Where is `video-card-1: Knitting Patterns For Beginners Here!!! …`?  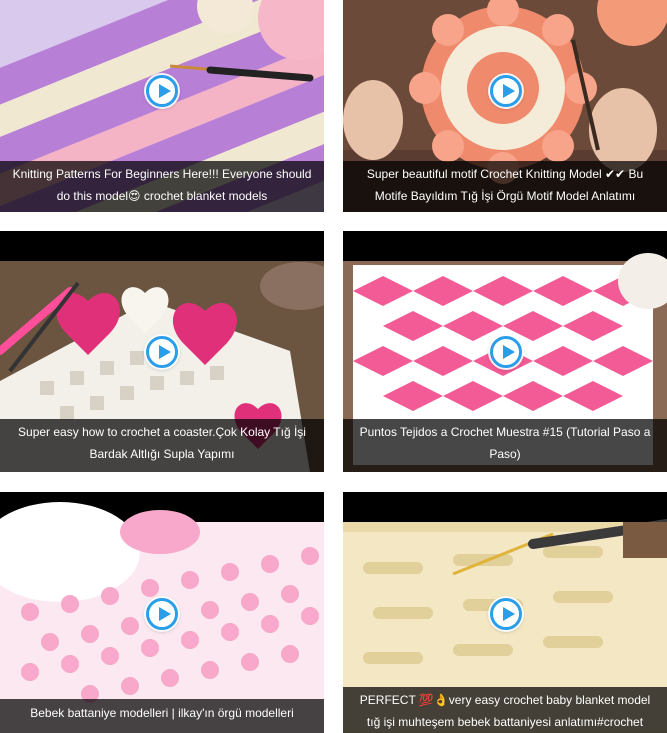 video-card-1: Knitting Patterns For Beginners Here!!! … is located at coordinates (162, 106).